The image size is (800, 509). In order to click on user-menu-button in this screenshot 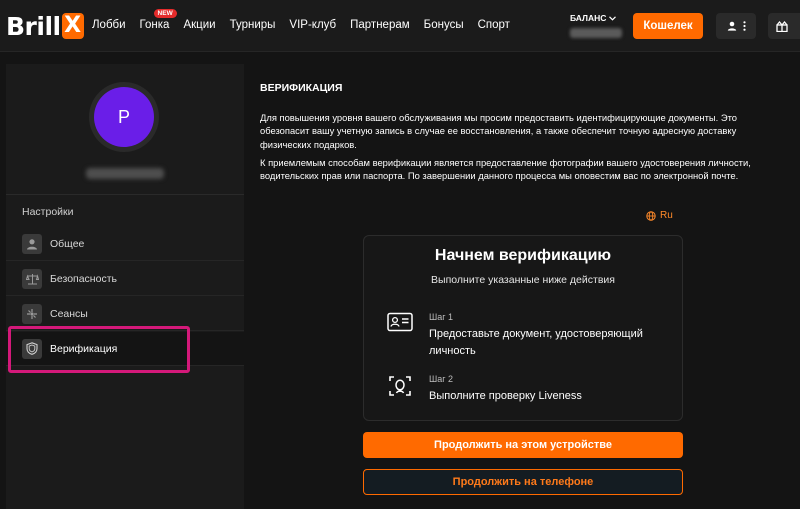, I will do `click(736, 26)`.